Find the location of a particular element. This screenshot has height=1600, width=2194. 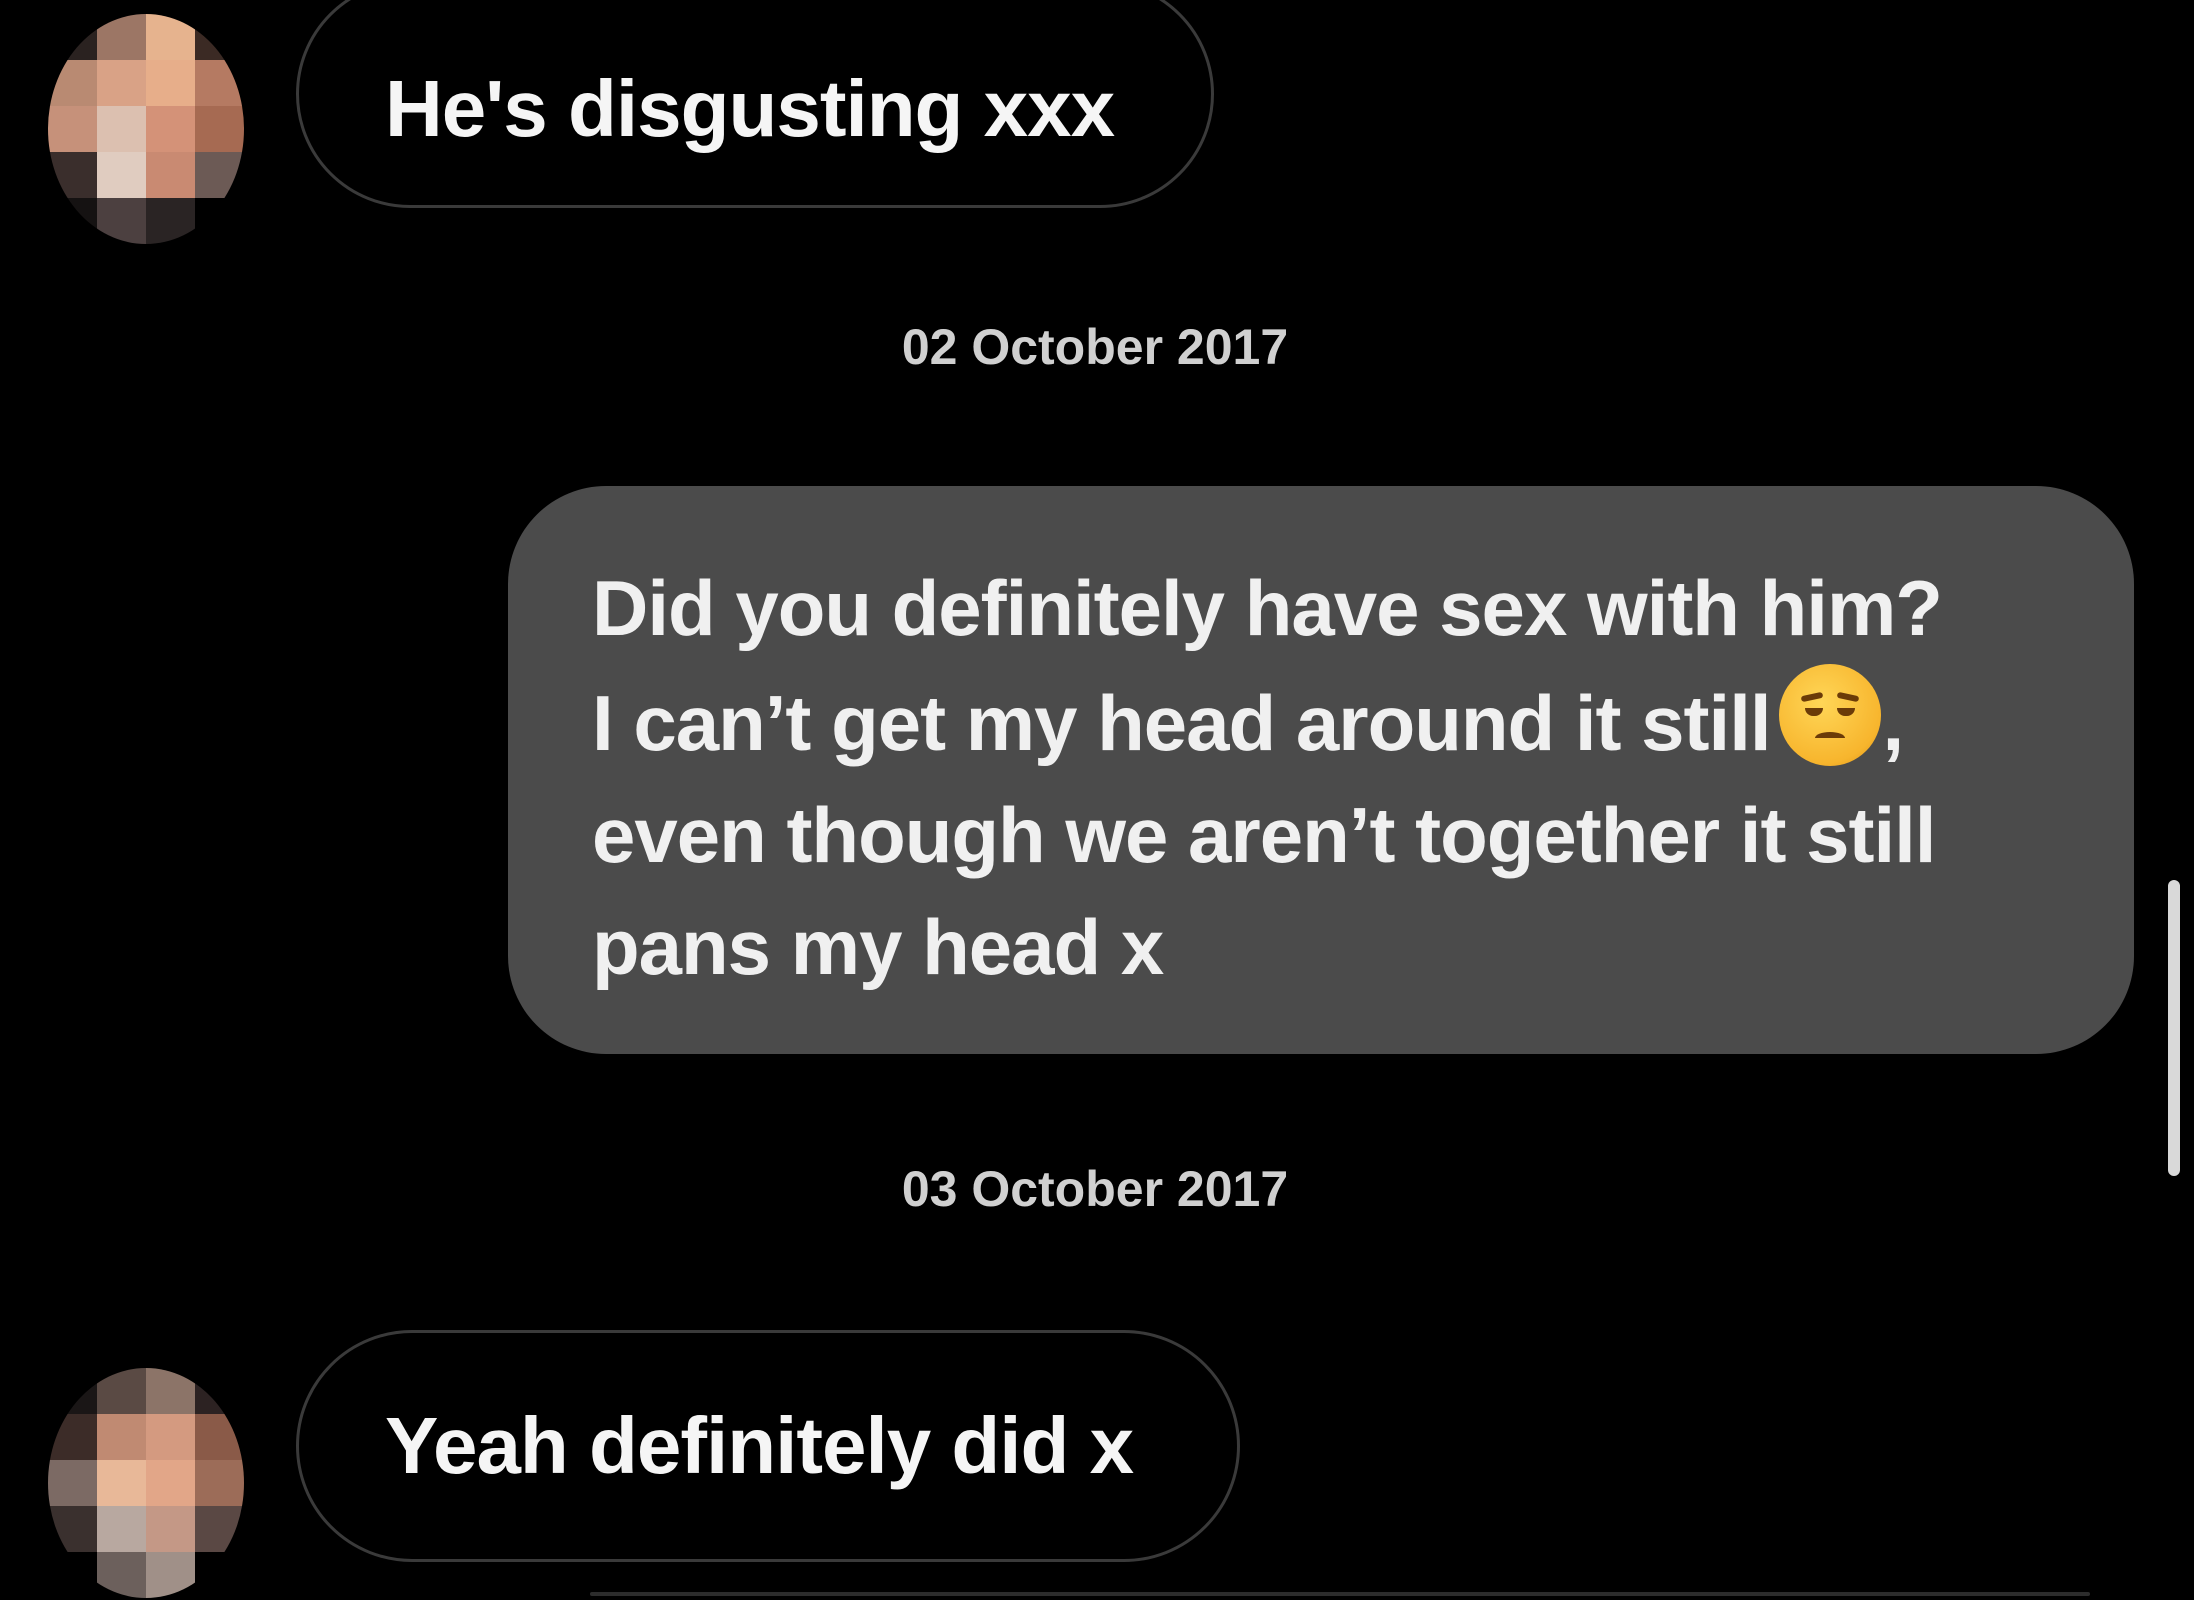

next-bubble-edge is located at coordinates (1340, 1594).